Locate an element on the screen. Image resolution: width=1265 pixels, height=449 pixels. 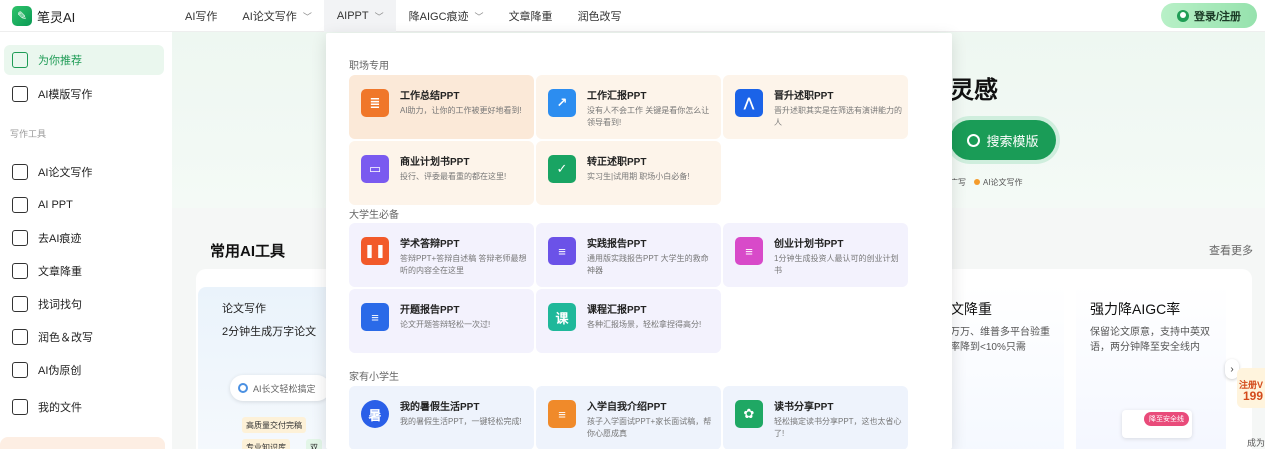
main-nav: AI写作 AI论文写作 ﹀ AIPPT ﹀ 降AIGC痕迹 ﹀ 文章降重 润色改写 is located at coordinates (403, 16).